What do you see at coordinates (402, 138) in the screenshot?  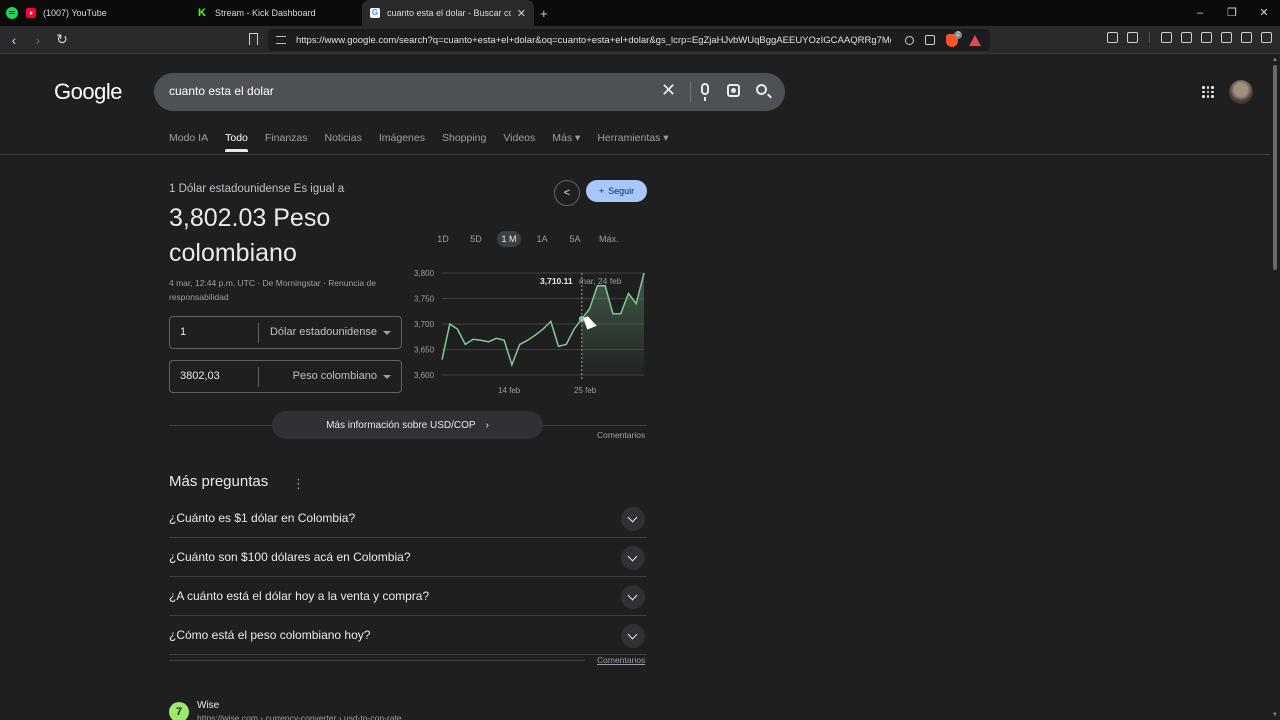 I see `tab-imagenes: Imágenes` at bounding box center [402, 138].